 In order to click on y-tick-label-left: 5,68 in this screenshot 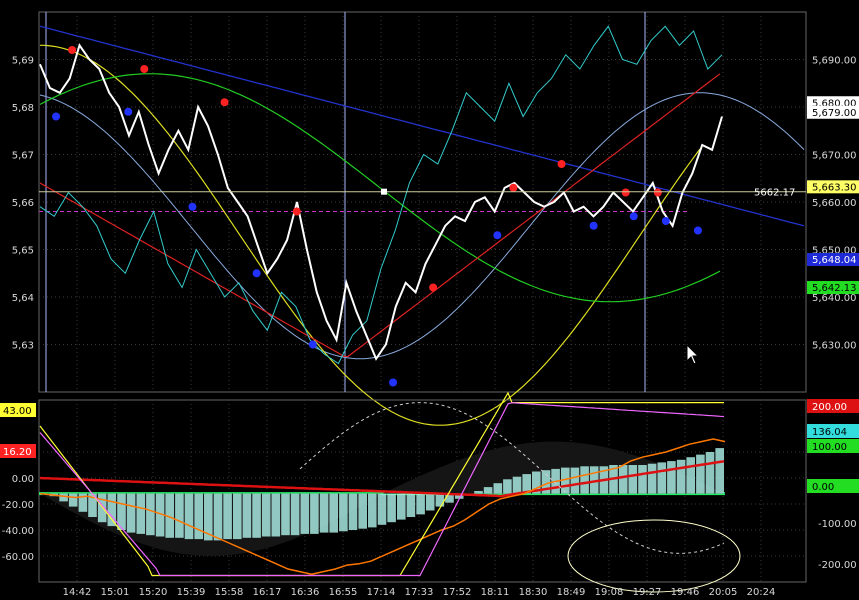, I will do `click(23, 108)`.